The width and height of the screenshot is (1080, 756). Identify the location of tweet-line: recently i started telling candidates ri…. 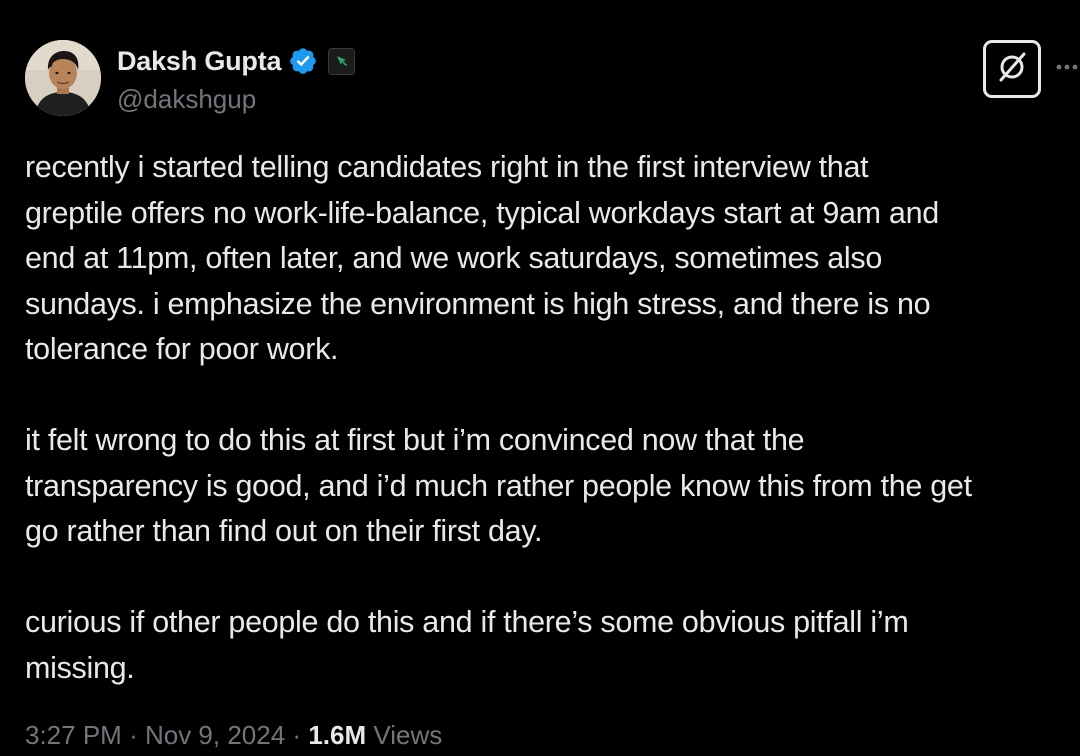
(447, 167).